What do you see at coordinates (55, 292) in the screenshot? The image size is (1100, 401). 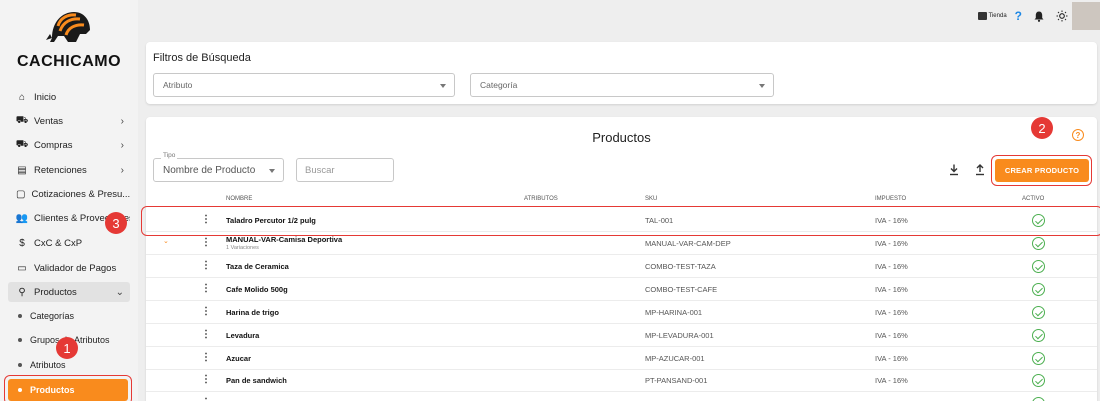 I see `sidebar-item-label: Productos` at bounding box center [55, 292].